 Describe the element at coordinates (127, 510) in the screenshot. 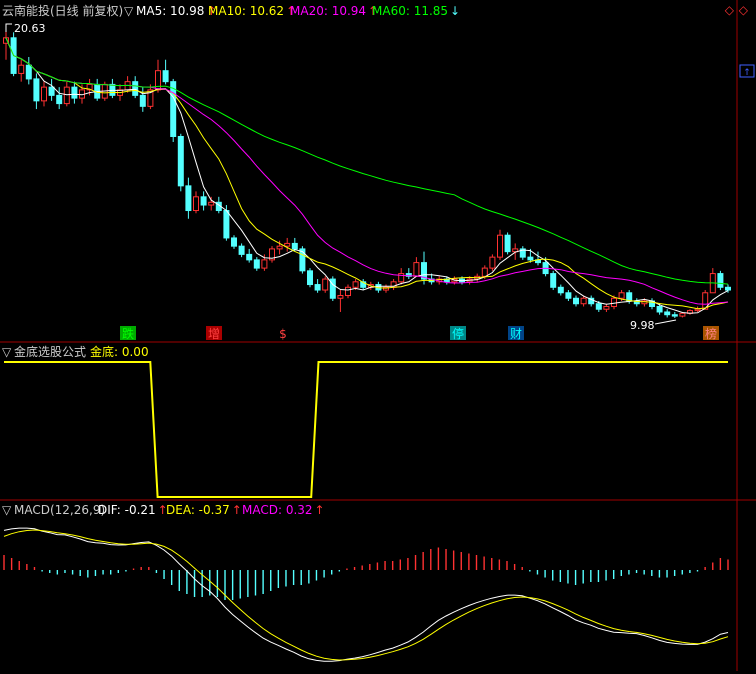

I see `macd-indicator-dif: DIF: -0.21` at that location.